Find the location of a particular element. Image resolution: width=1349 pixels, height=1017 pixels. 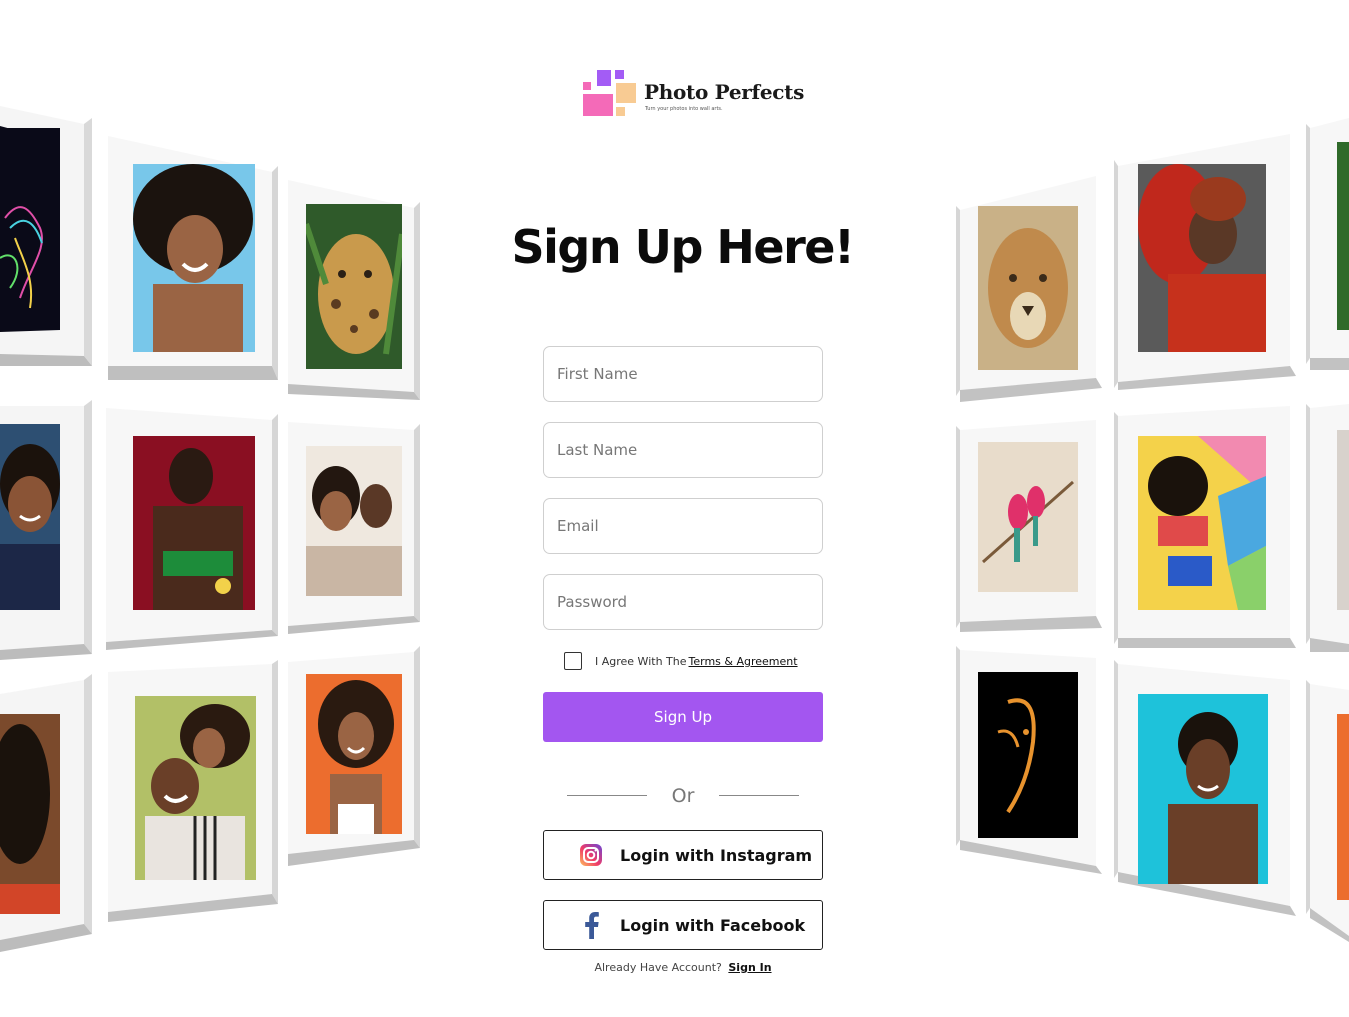

password-input is located at coordinates (683, 602).